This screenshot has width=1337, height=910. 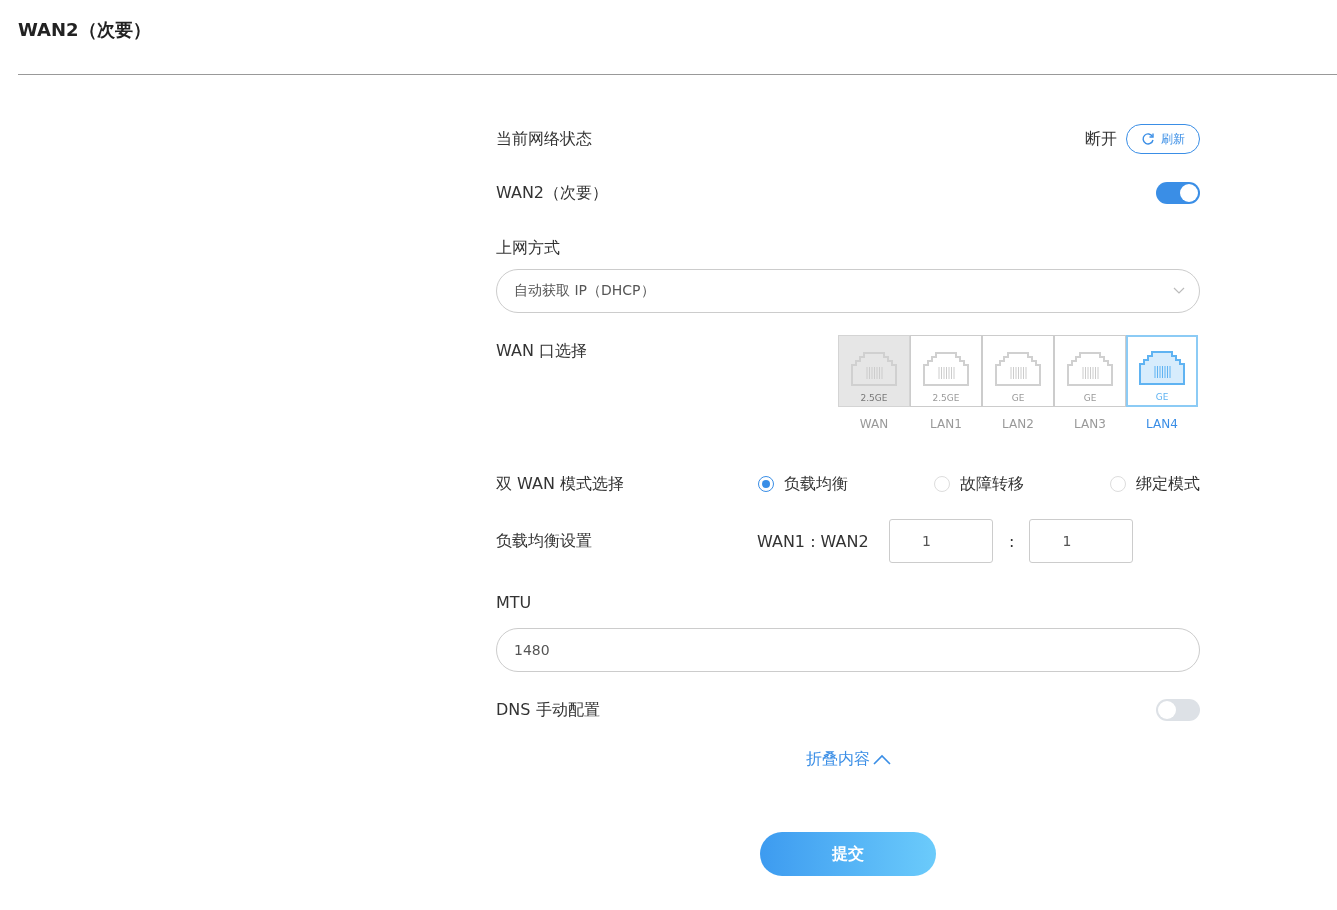 What do you see at coordinates (848, 650) in the screenshot?
I see `input-field: 1480` at bounding box center [848, 650].